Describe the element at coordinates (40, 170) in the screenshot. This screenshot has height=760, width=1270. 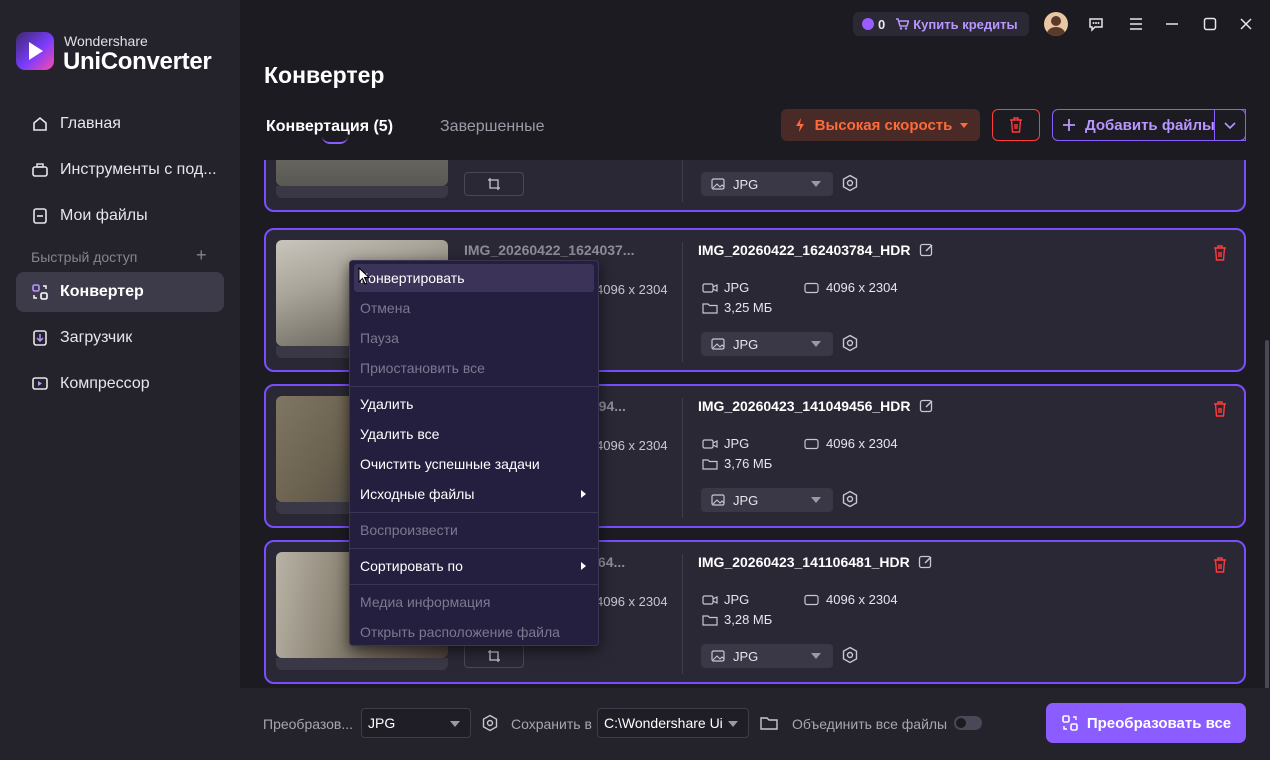
I see `toolbox-icon` at that location.